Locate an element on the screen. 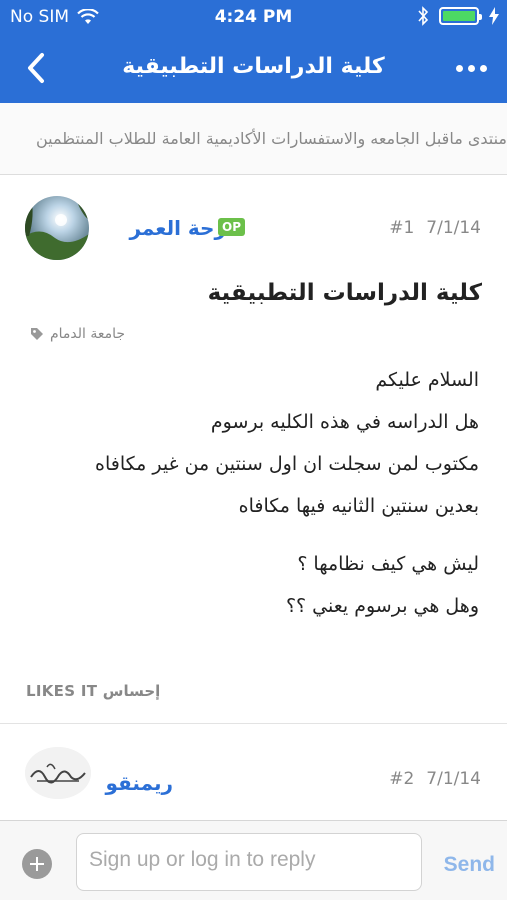 The width and height of the screenshot is (507, 900). status-bar: No SIM 4:24 PM is located at coordinates (253, 17).